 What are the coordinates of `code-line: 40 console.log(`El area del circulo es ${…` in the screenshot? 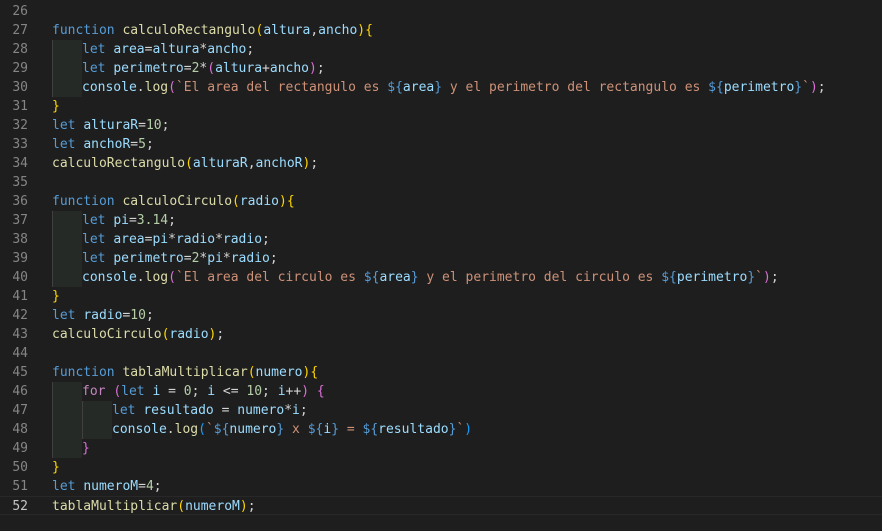 It's located at (441, 277).